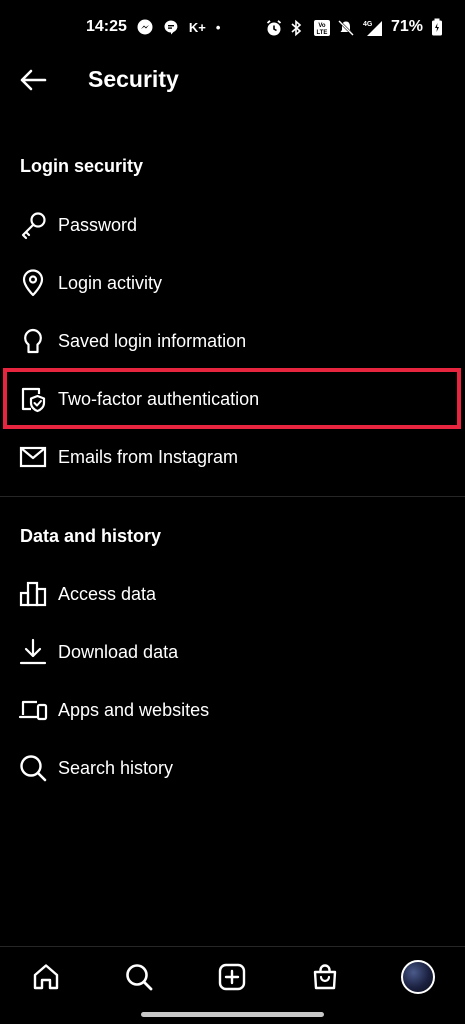 Image resolution: width=465 pixels, height=1024 pixels. I want to click on home-indicator, so click(232, 1014).